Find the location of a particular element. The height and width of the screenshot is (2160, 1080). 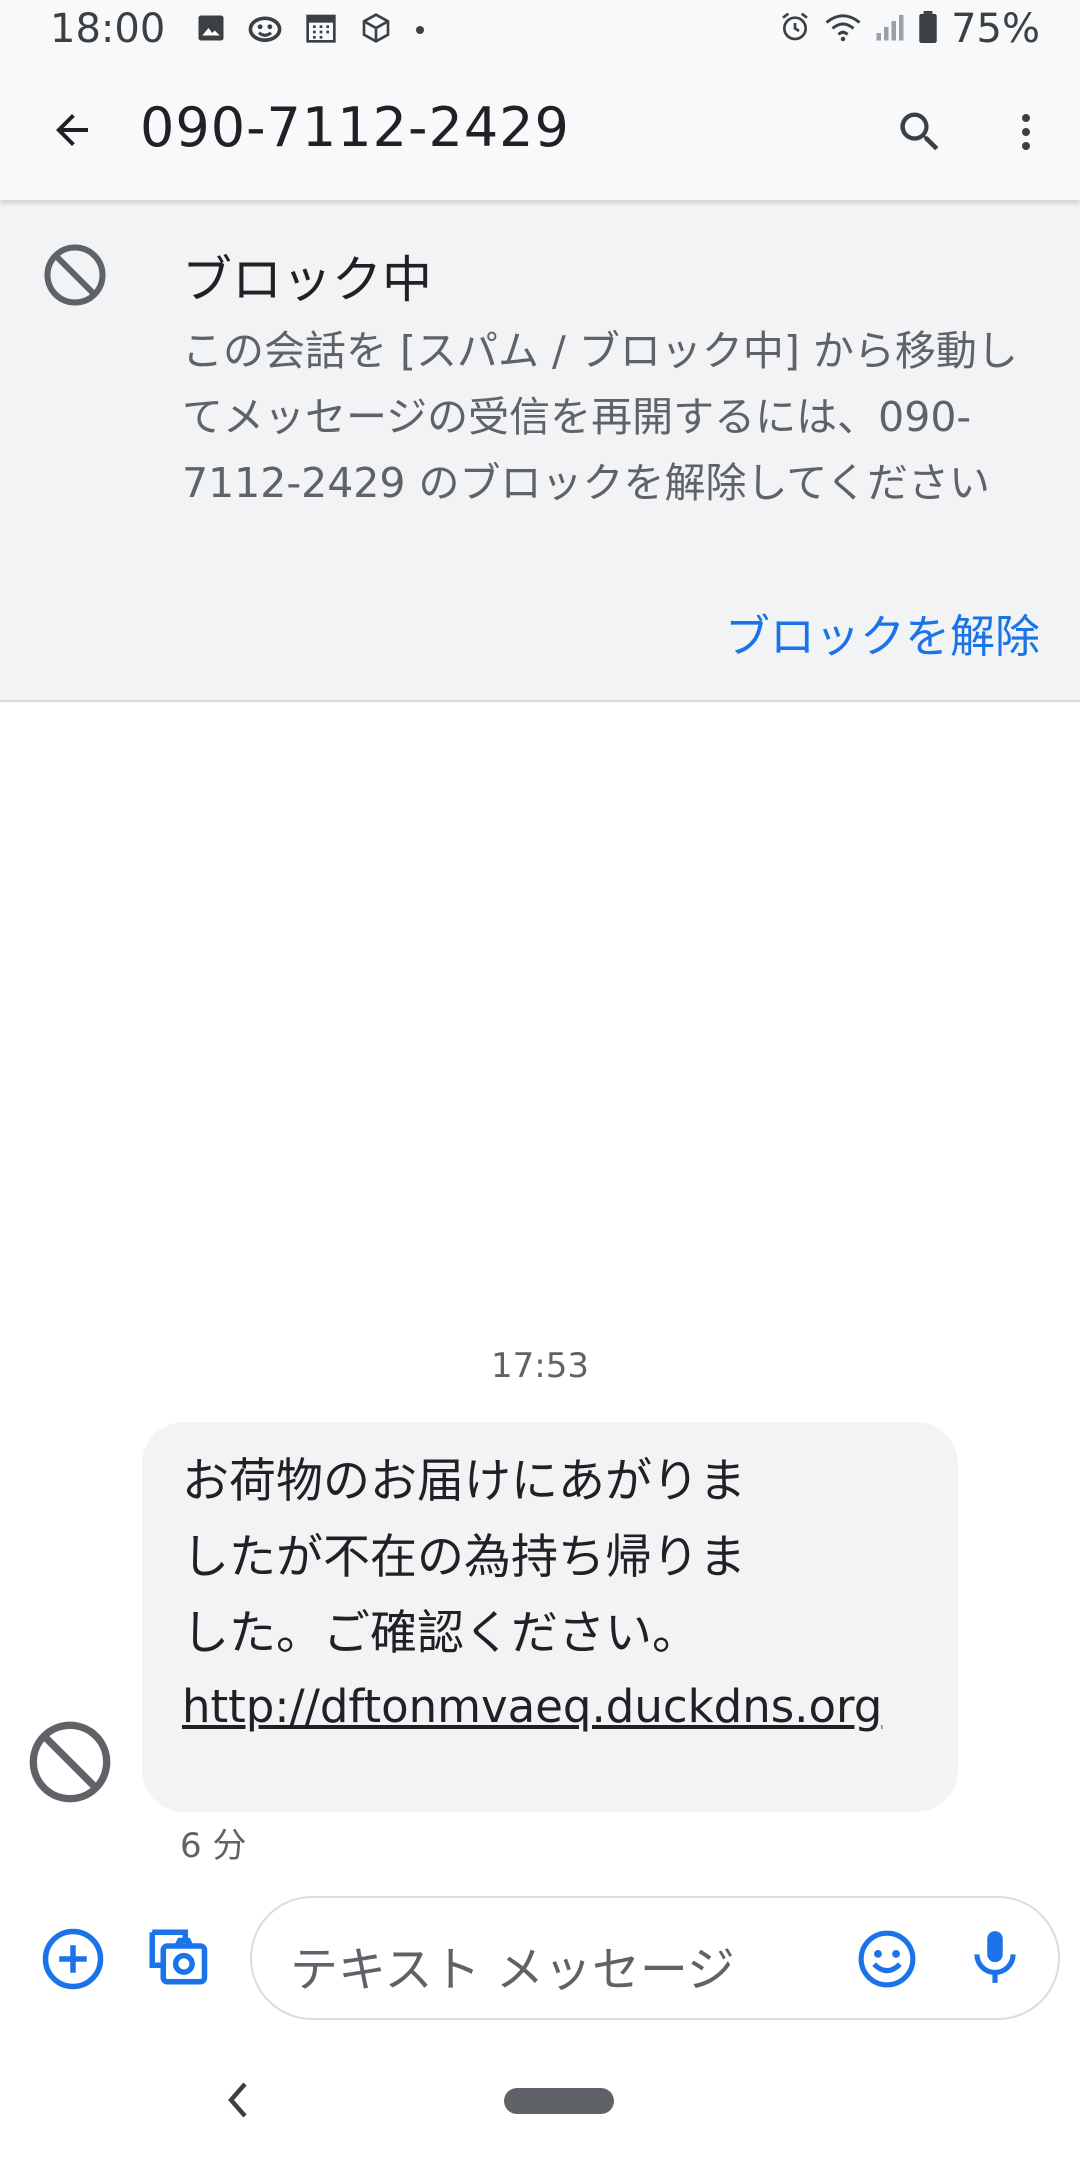

app-bar: 090-7112-2429 is located at coordinates (540, 131).